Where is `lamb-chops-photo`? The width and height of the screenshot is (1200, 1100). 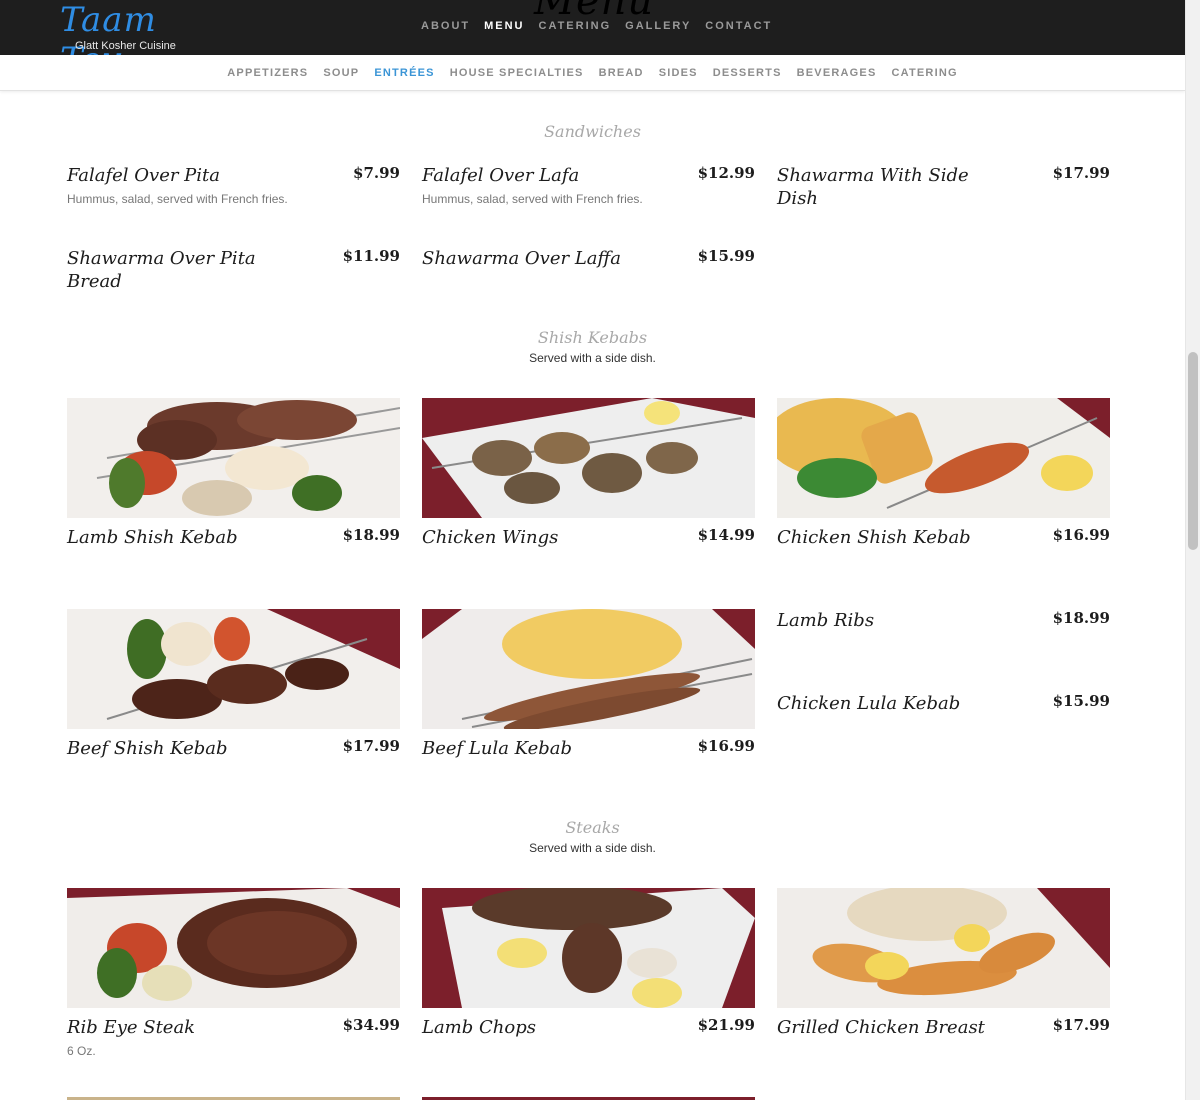
lamb-chops-photo is located at coordinates (588, 948).